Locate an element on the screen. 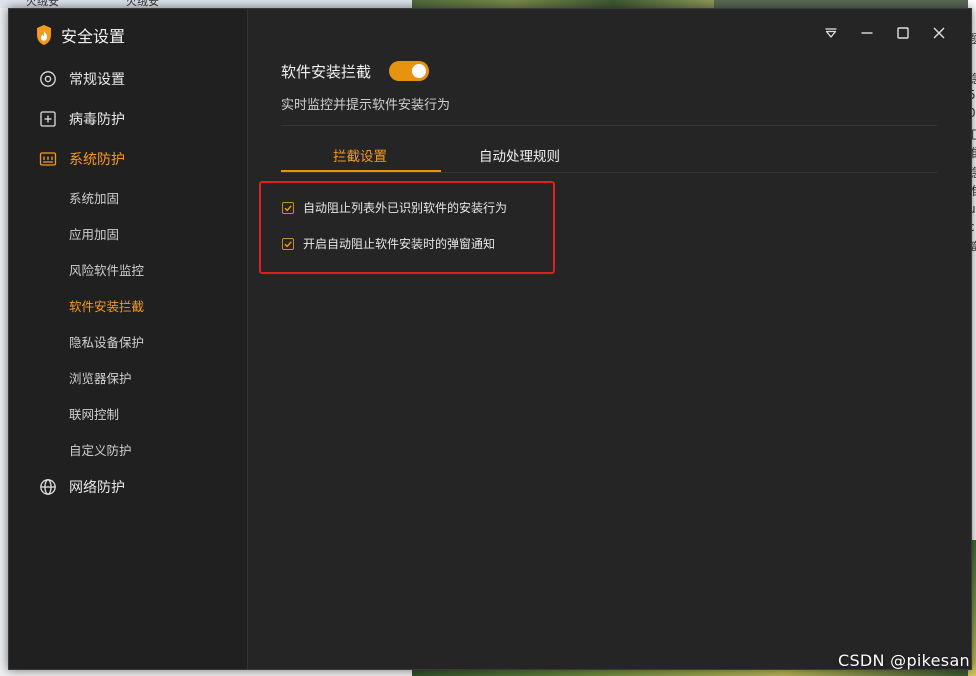 The width and height of the screenshot is (976, 676). option-popup-notification: 开启自动阻止软件安装时的弹窗通知 is located at coordinates (388, 243).